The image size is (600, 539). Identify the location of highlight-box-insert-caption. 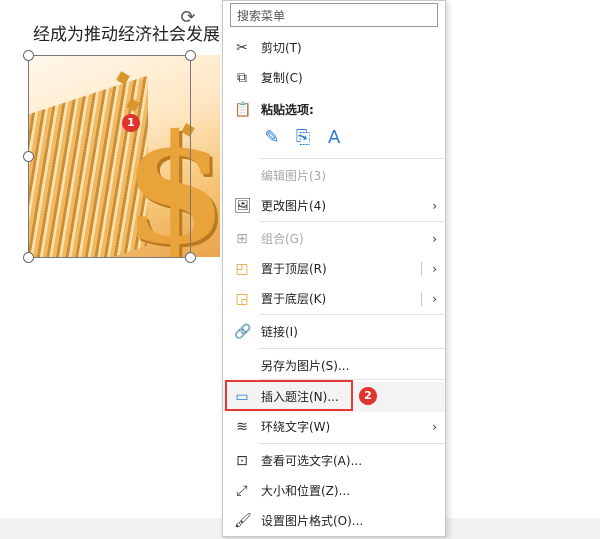
(289, 395).